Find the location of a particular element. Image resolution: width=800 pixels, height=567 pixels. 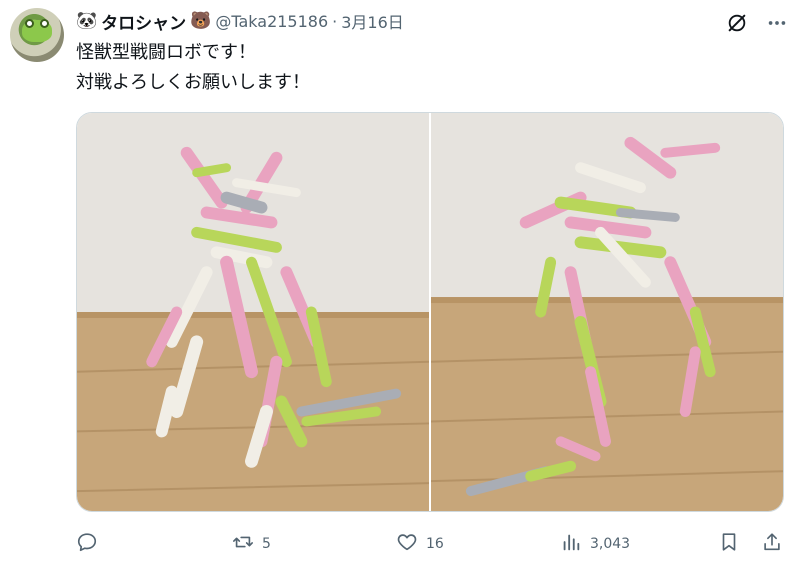

grok-icon is located at coordinates (737, 23).